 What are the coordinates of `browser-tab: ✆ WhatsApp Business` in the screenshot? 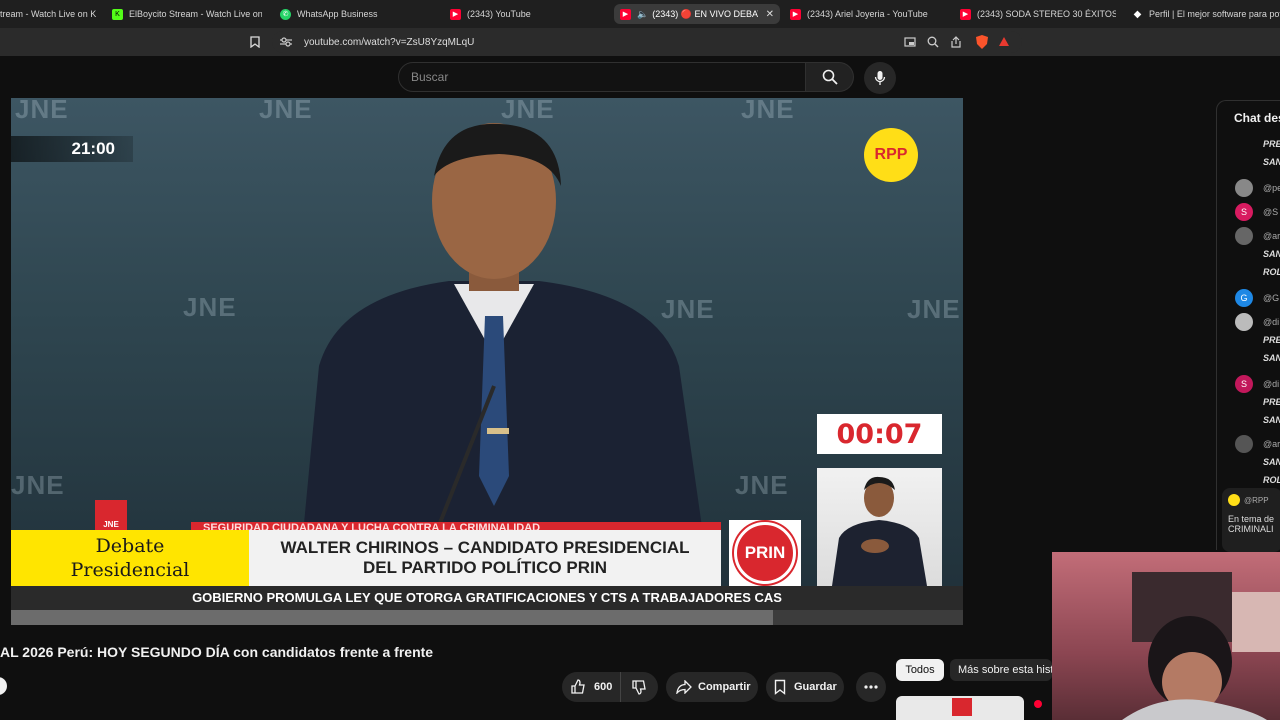 It's located at (355, 14).